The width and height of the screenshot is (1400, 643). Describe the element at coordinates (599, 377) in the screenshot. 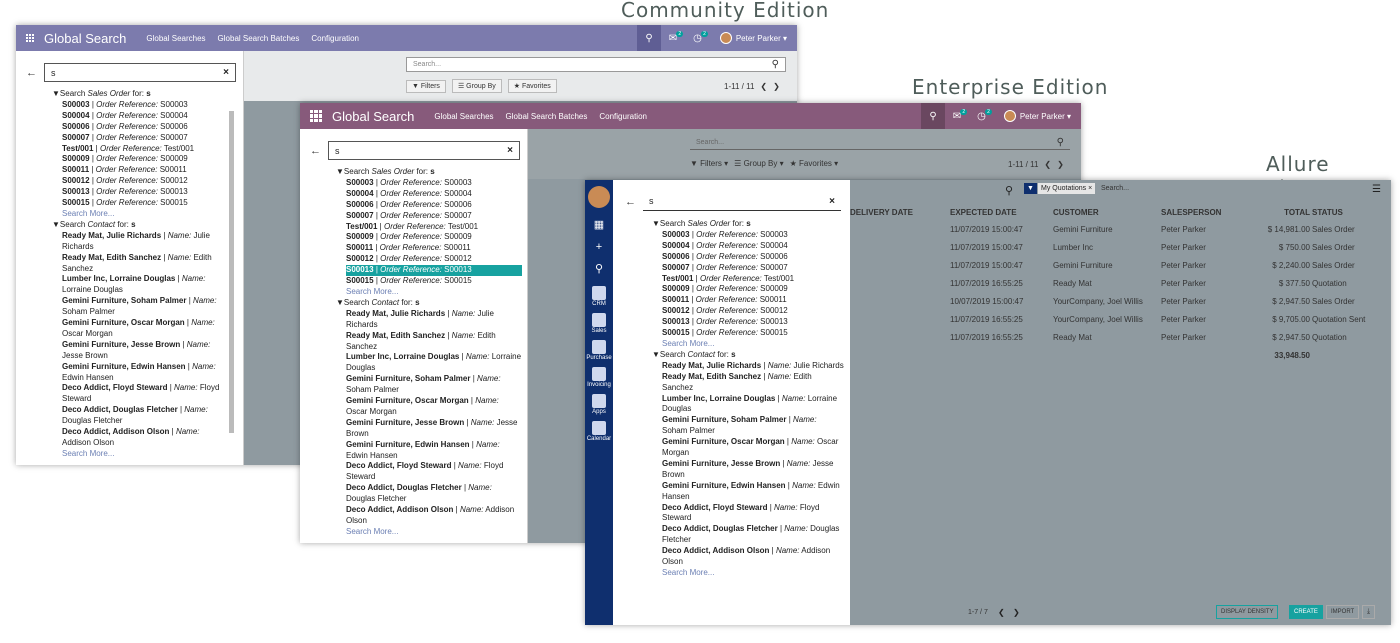

I see `sidebar-app-invoicing: Invoicing` at that location.